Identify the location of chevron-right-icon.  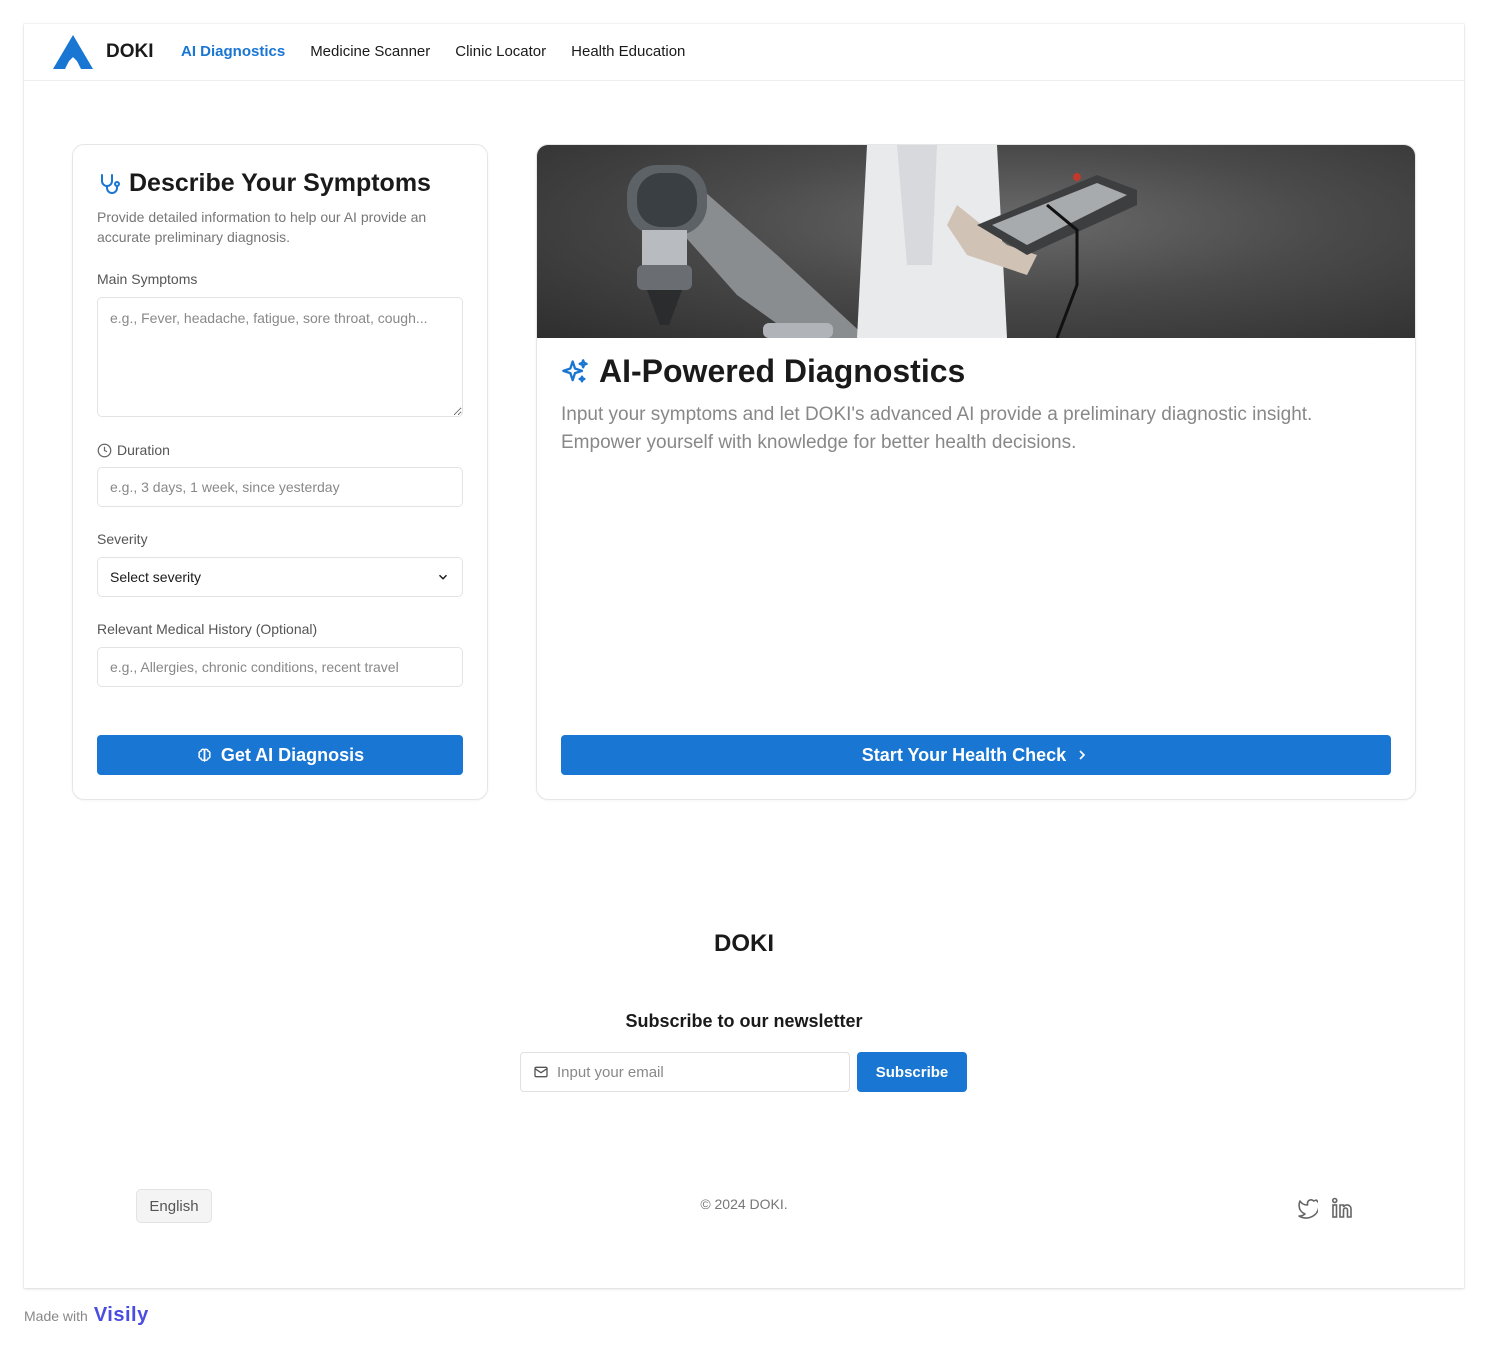
(1082, 755).